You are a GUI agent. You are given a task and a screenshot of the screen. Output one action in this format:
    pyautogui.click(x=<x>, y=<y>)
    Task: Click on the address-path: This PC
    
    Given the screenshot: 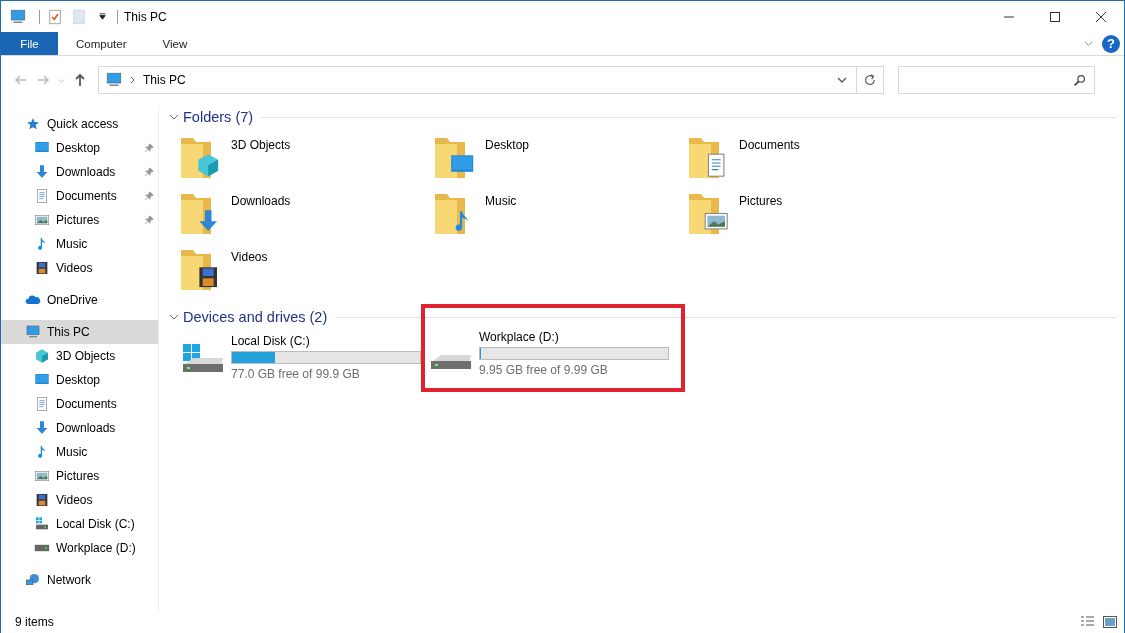 What is the action you would take?
    pyautogui.click(x=164, y=80)
    